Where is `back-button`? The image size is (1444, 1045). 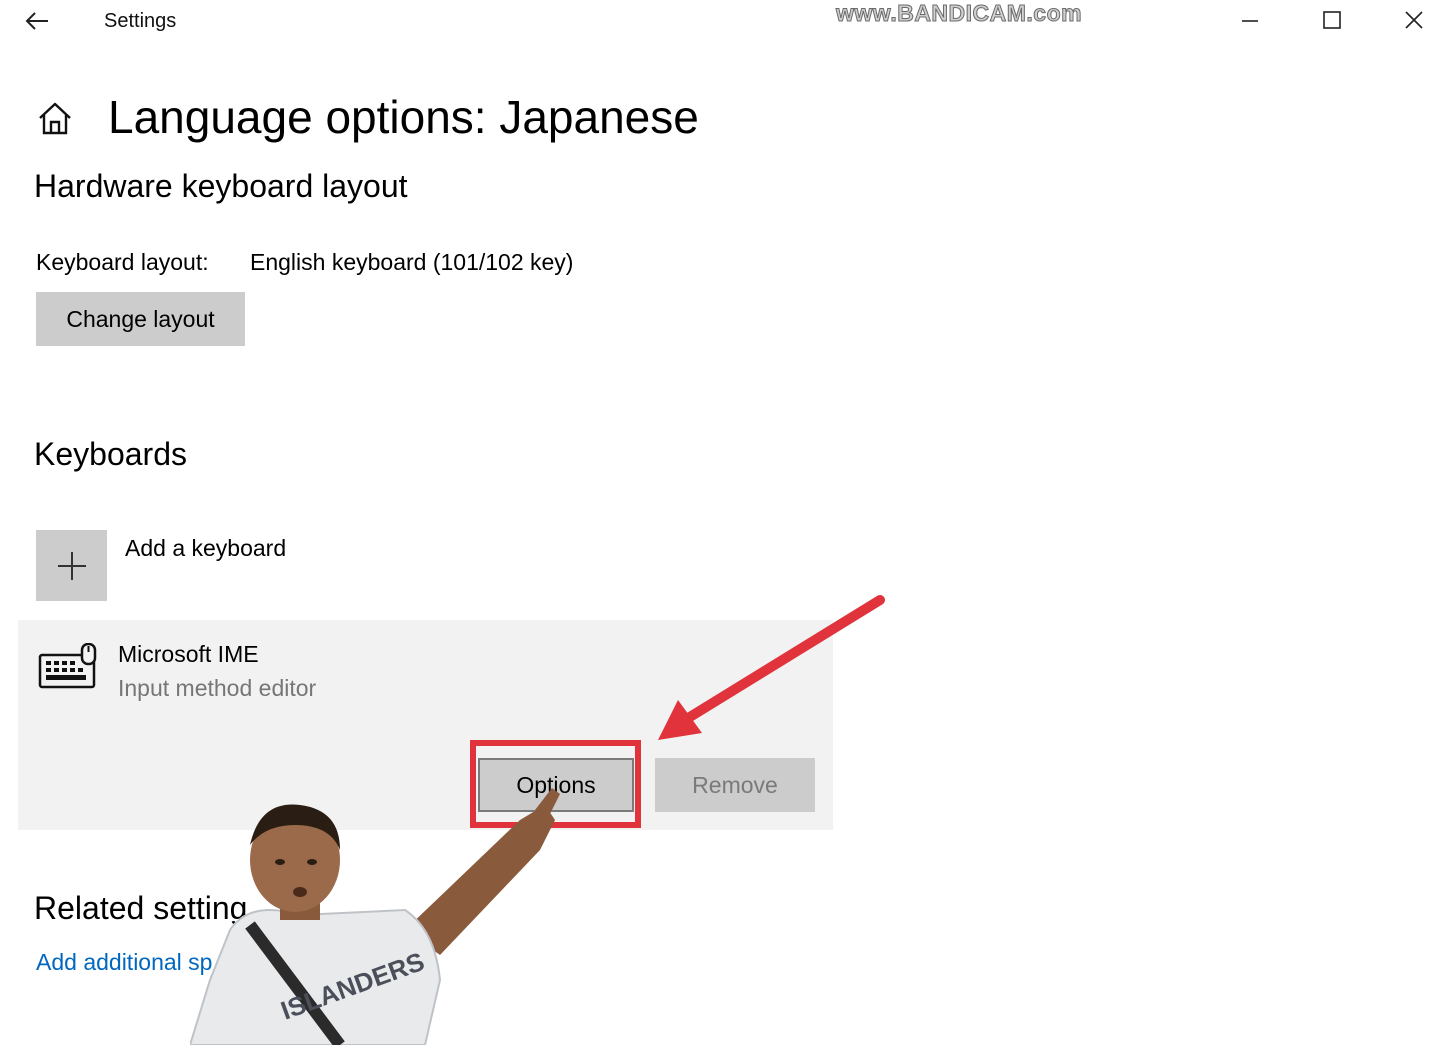
back-button is located at coordinates (37, 21).